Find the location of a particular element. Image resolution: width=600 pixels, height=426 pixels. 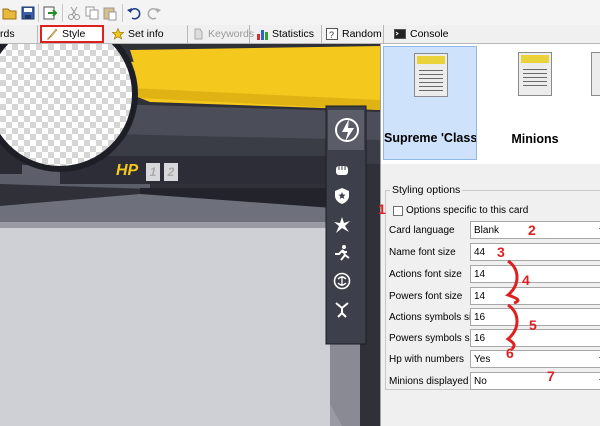

tab-set-info: Set info is located at coordinates (148, 34).